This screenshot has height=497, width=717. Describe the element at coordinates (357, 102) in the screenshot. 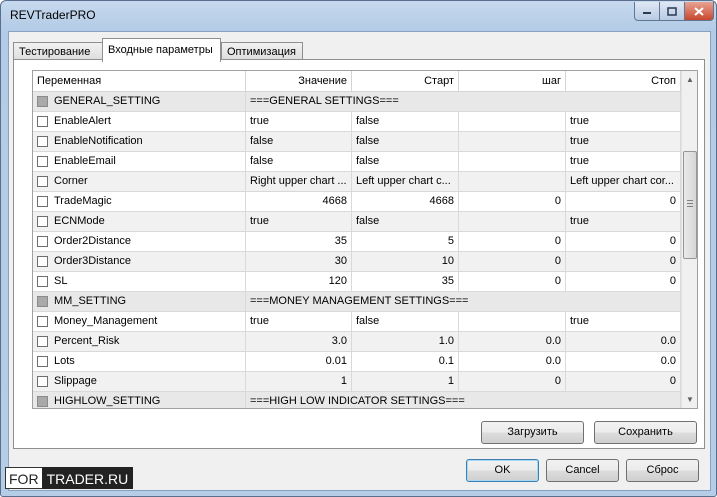

I see `group-row: GENERAL_SETTING ===GENERAL SETTINGS===` at that location.